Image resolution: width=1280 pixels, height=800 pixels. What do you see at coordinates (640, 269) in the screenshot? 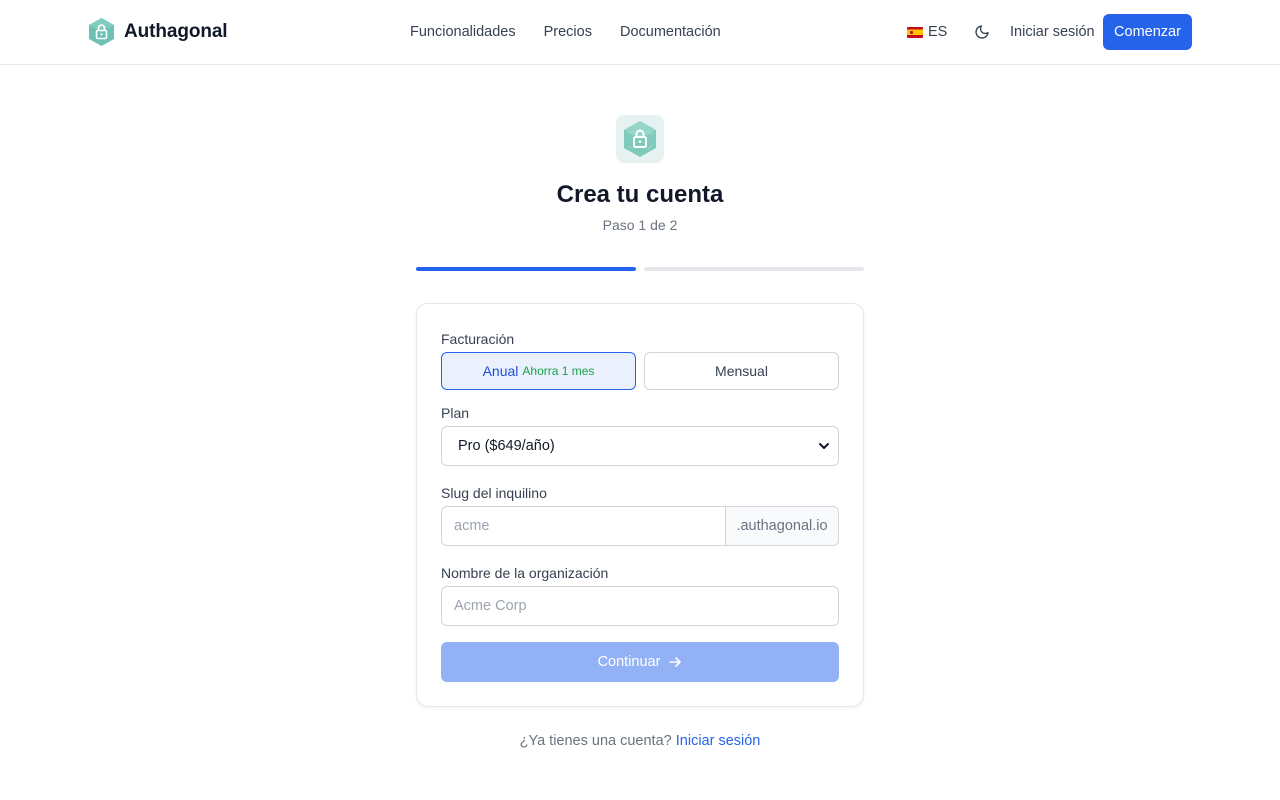
I see `step-progress-bar` at bounding box center [640, 269].